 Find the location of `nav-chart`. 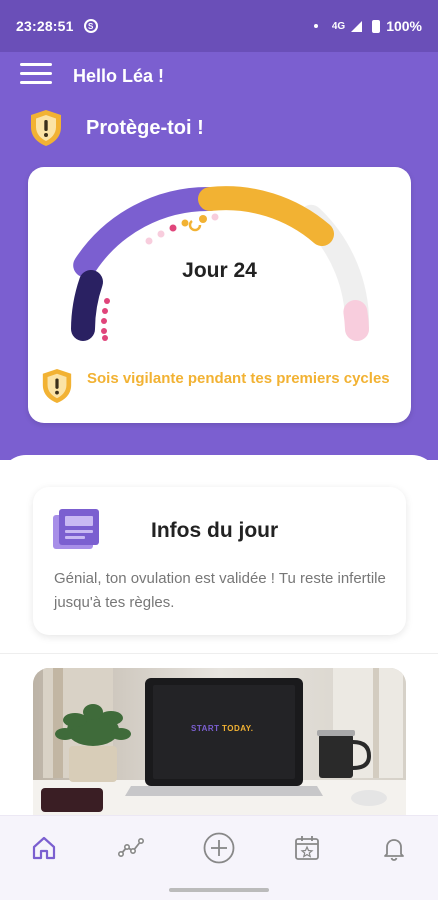

nav-chart is located at coordinates (131, 848).